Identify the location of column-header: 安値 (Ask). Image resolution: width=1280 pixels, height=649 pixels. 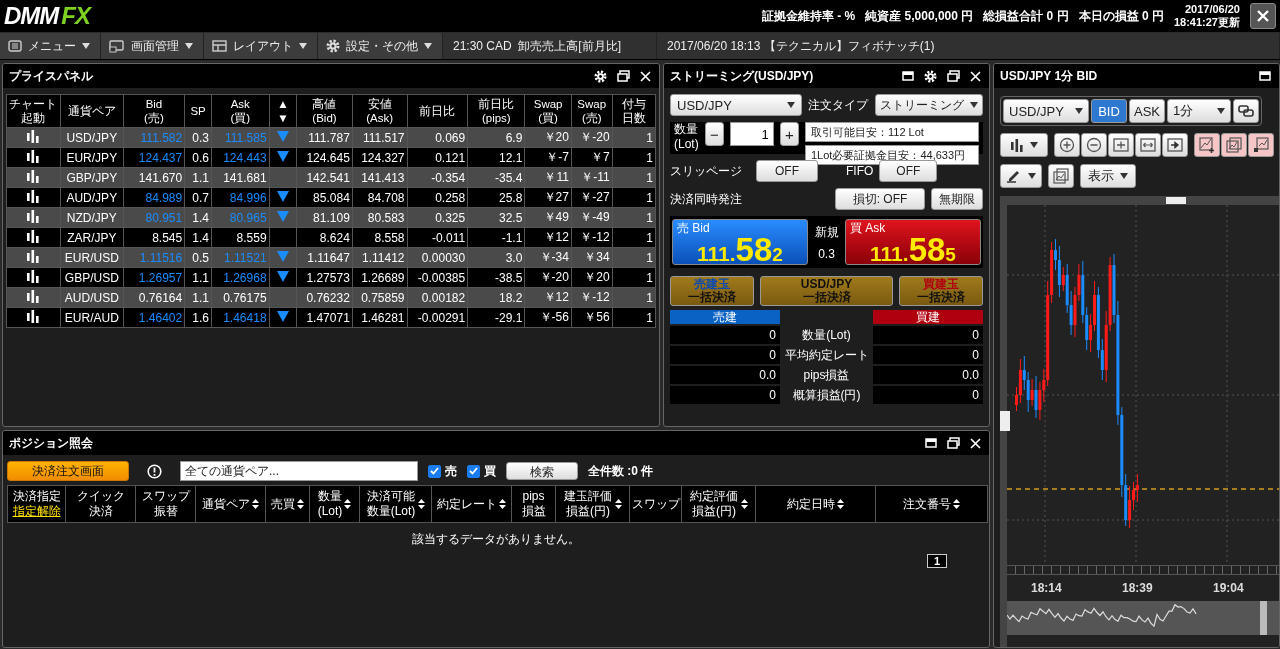
(380, 111).